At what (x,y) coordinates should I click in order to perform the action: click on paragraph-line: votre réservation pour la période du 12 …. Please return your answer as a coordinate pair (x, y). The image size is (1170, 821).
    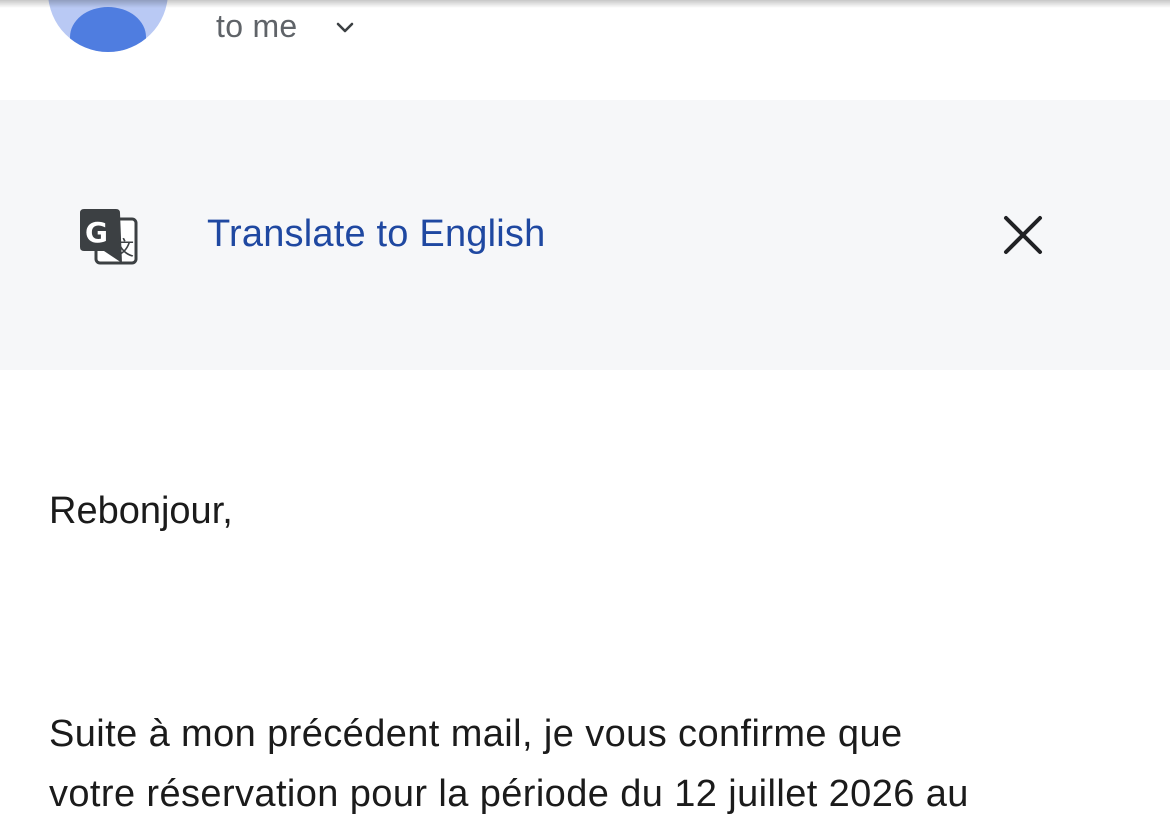
    Looking at the image, I should click on (509, 794).